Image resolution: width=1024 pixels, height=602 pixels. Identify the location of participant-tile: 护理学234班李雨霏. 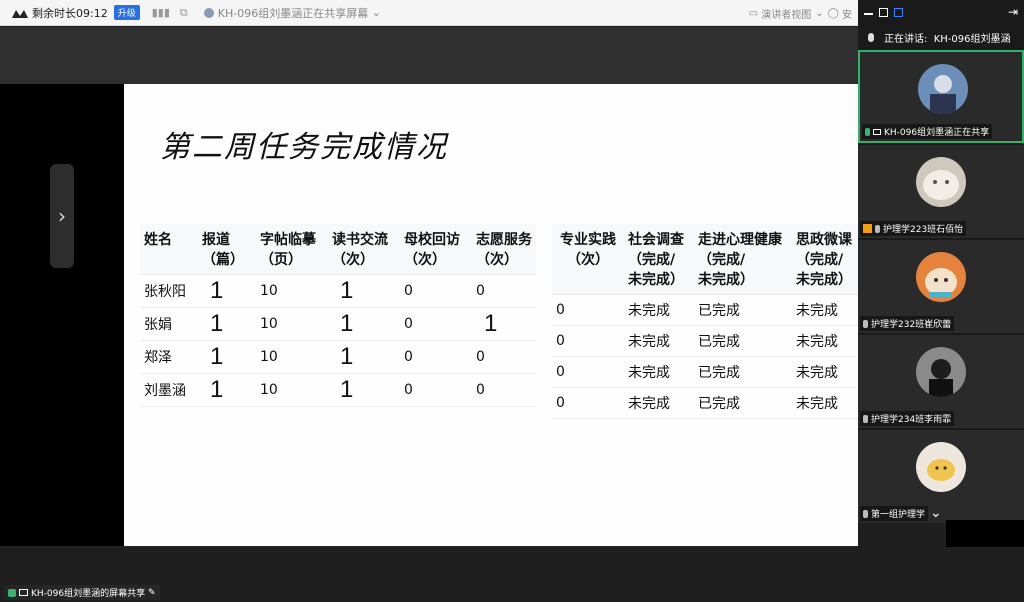
(941, 381).